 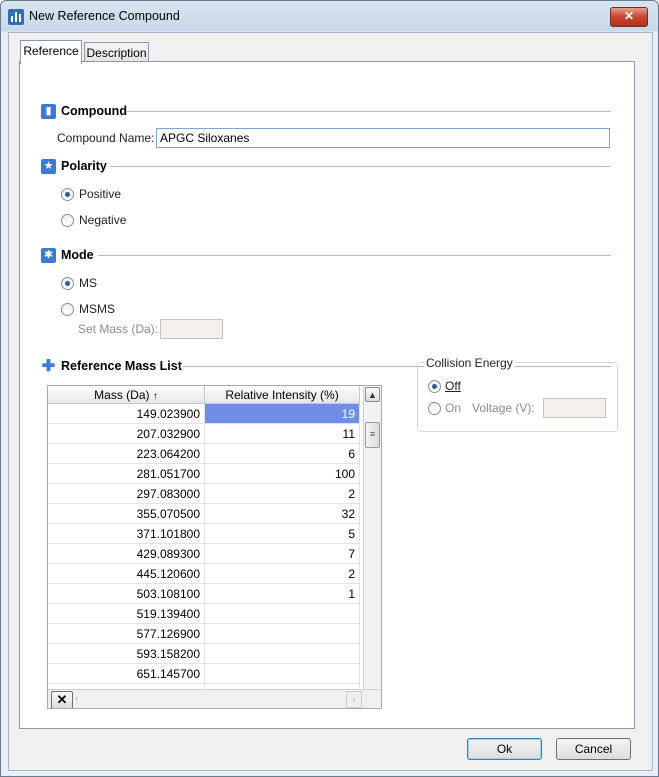 What do you see at coordinates (453, 408) in the screenshot?
I see `ce-on-label: On` at bounding box center [453, 408].